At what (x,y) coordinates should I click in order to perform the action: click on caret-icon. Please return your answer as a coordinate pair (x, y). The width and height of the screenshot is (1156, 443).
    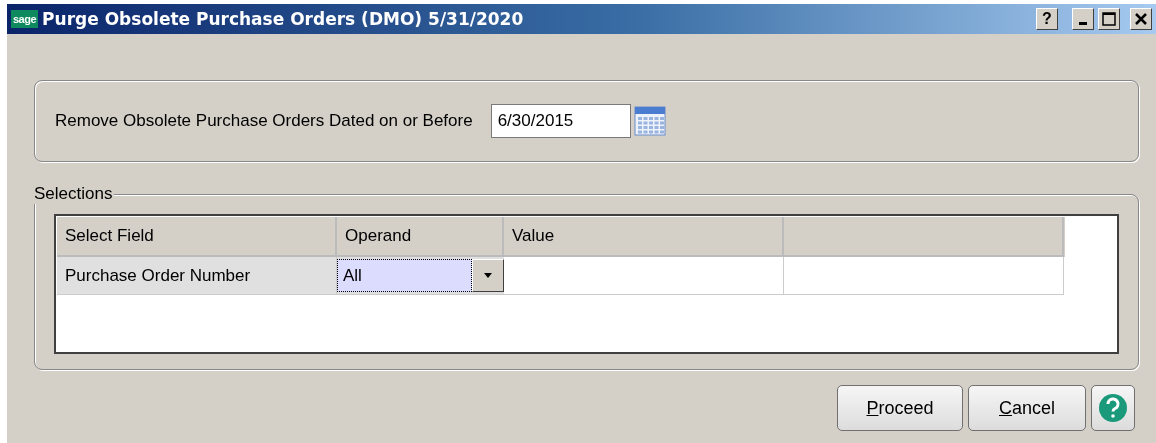
    Looking at the image, I should click on (488, 275).